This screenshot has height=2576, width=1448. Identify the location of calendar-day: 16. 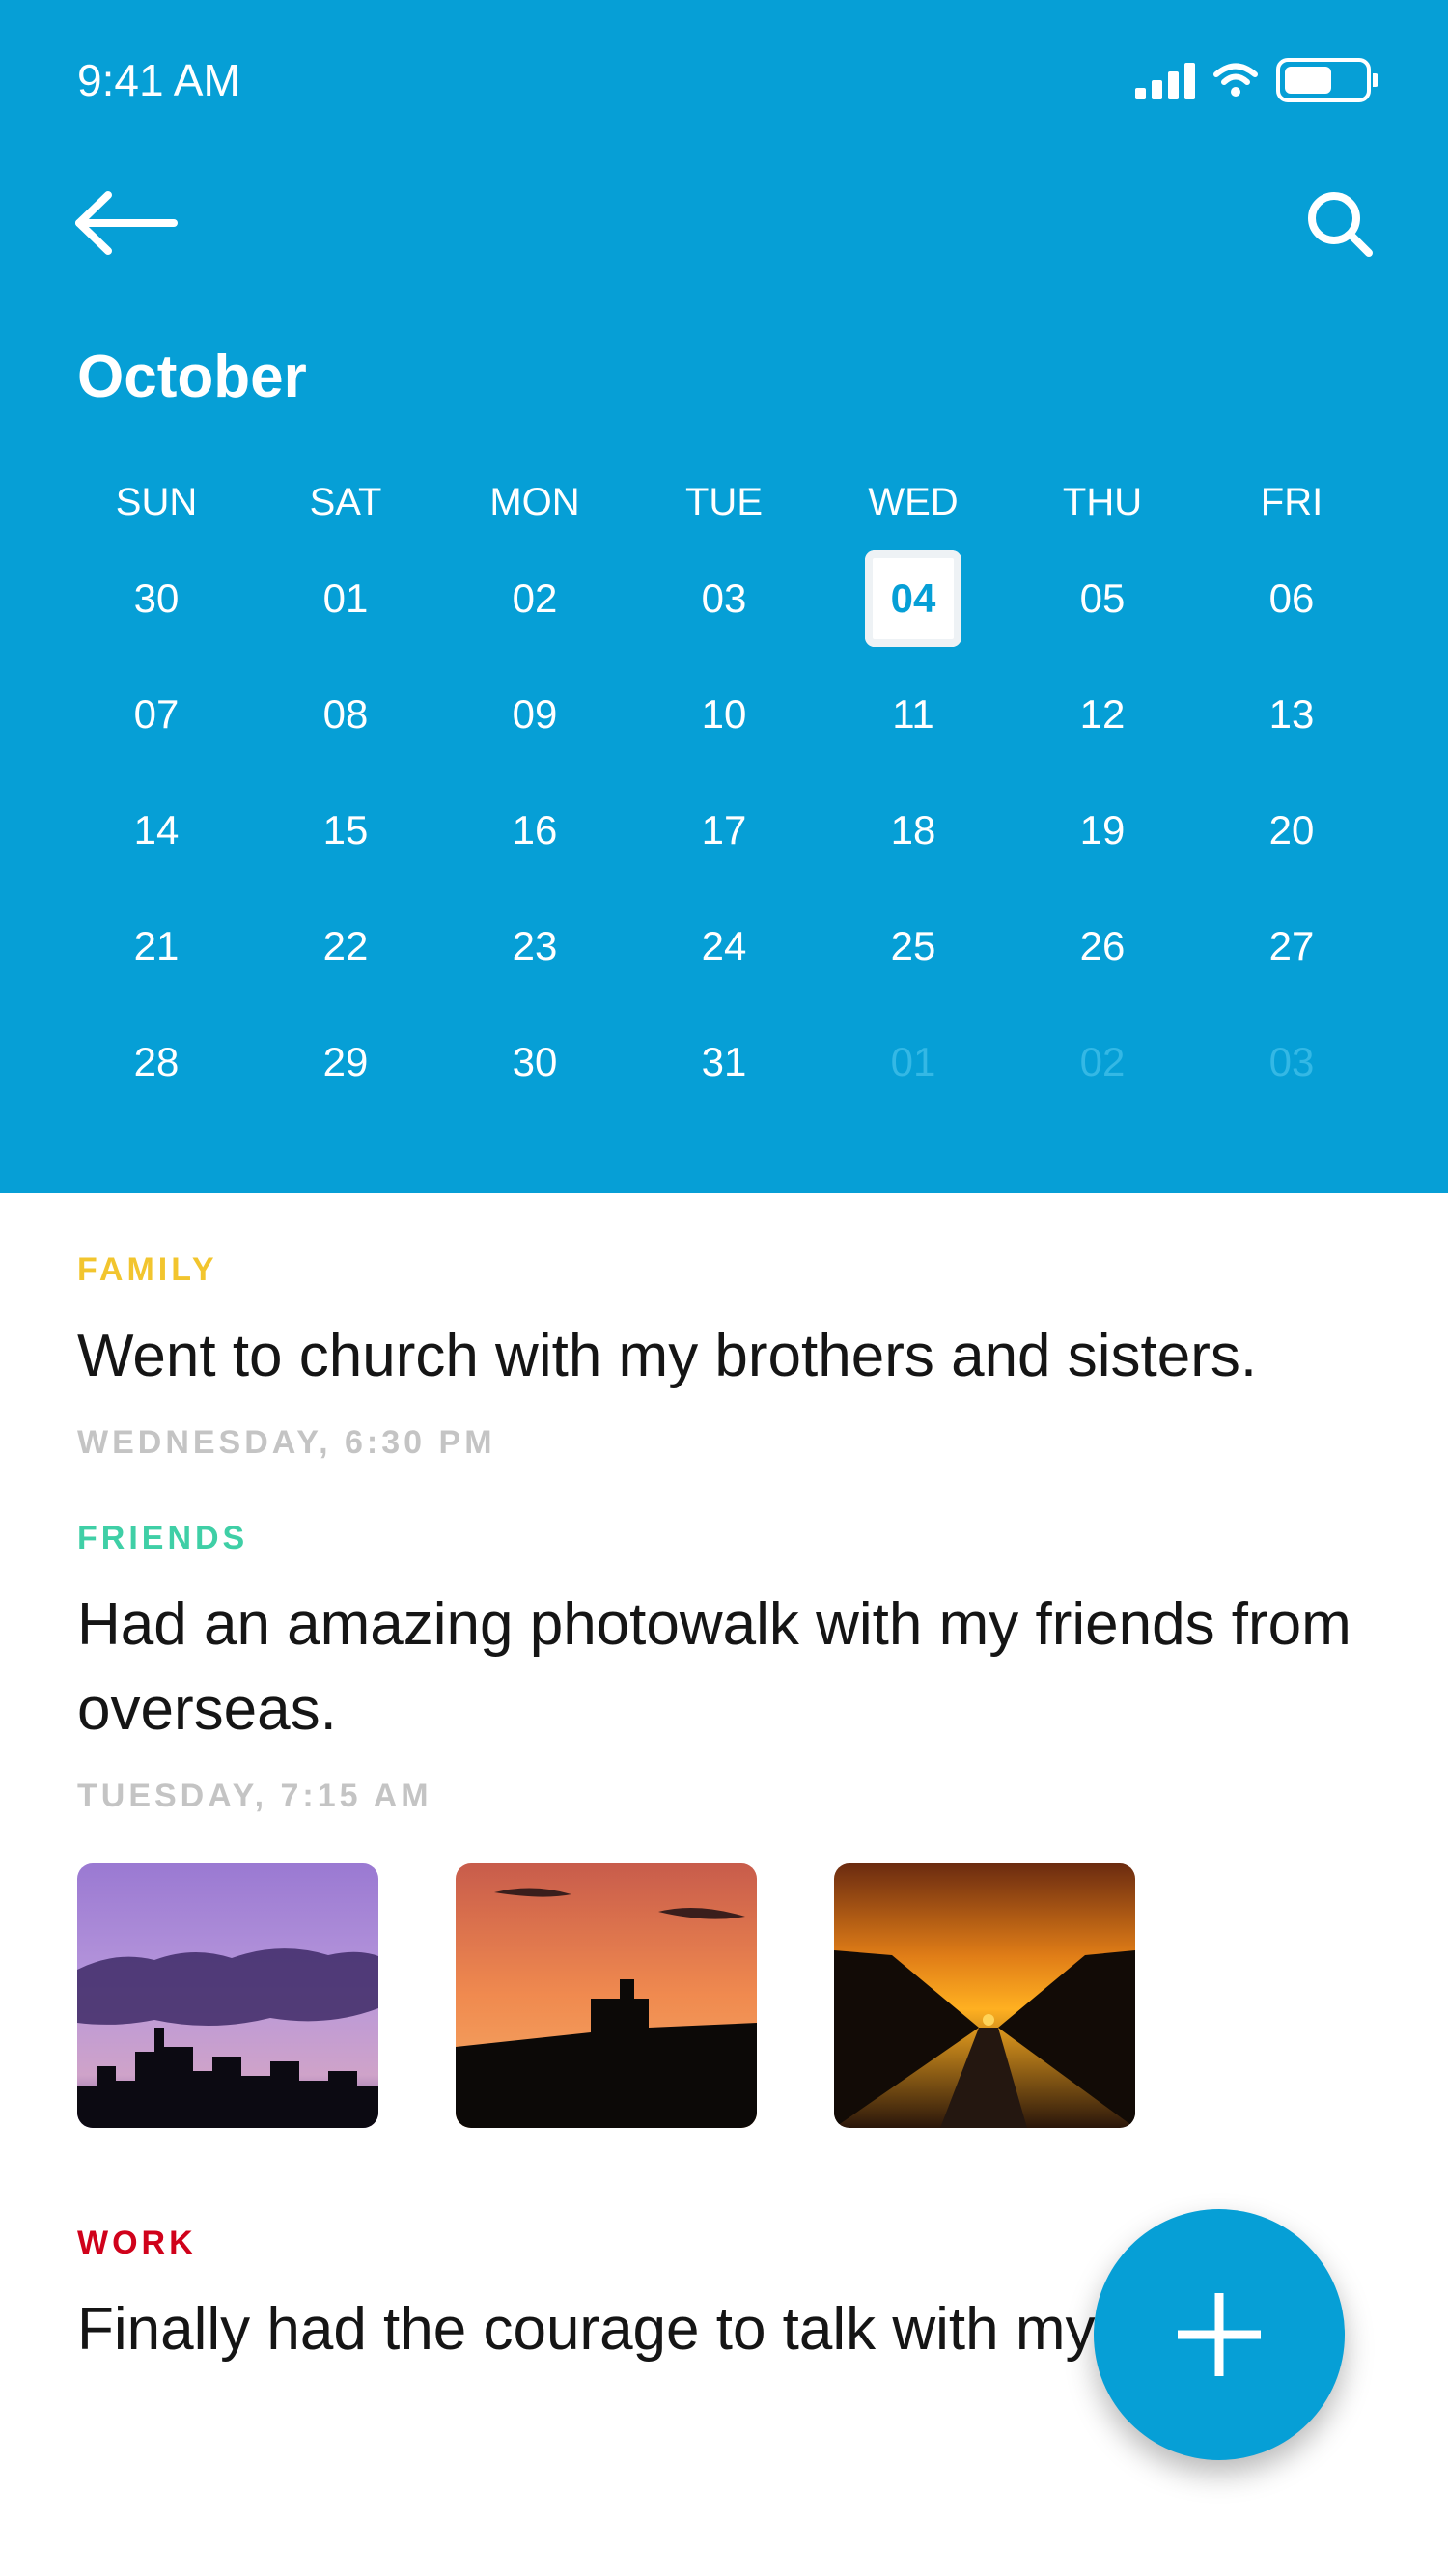
(534, 830).